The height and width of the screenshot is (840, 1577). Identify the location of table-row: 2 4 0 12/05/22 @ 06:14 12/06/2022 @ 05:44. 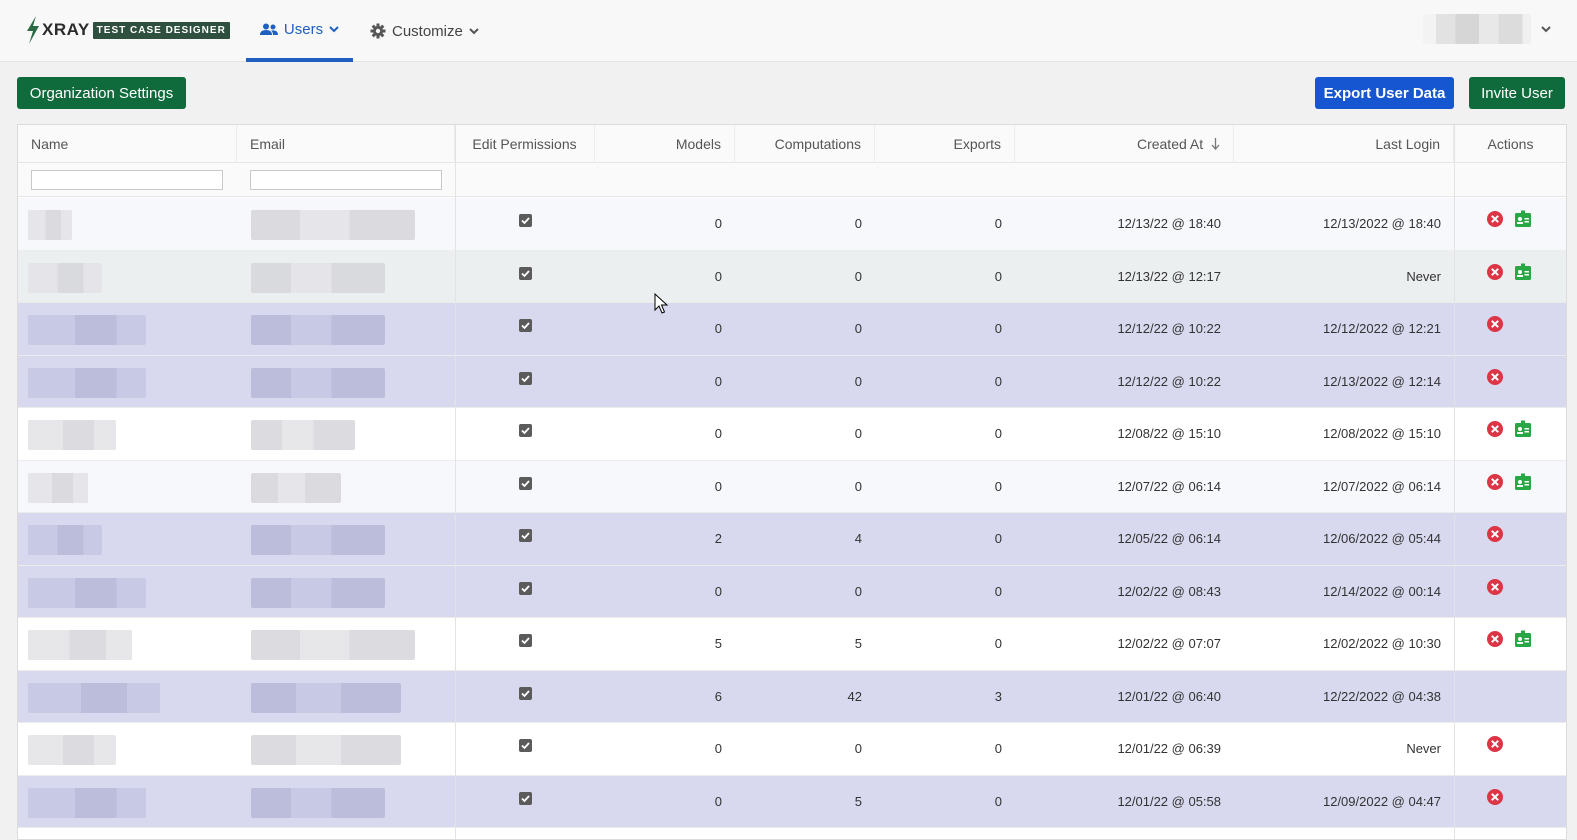
(792, 539).